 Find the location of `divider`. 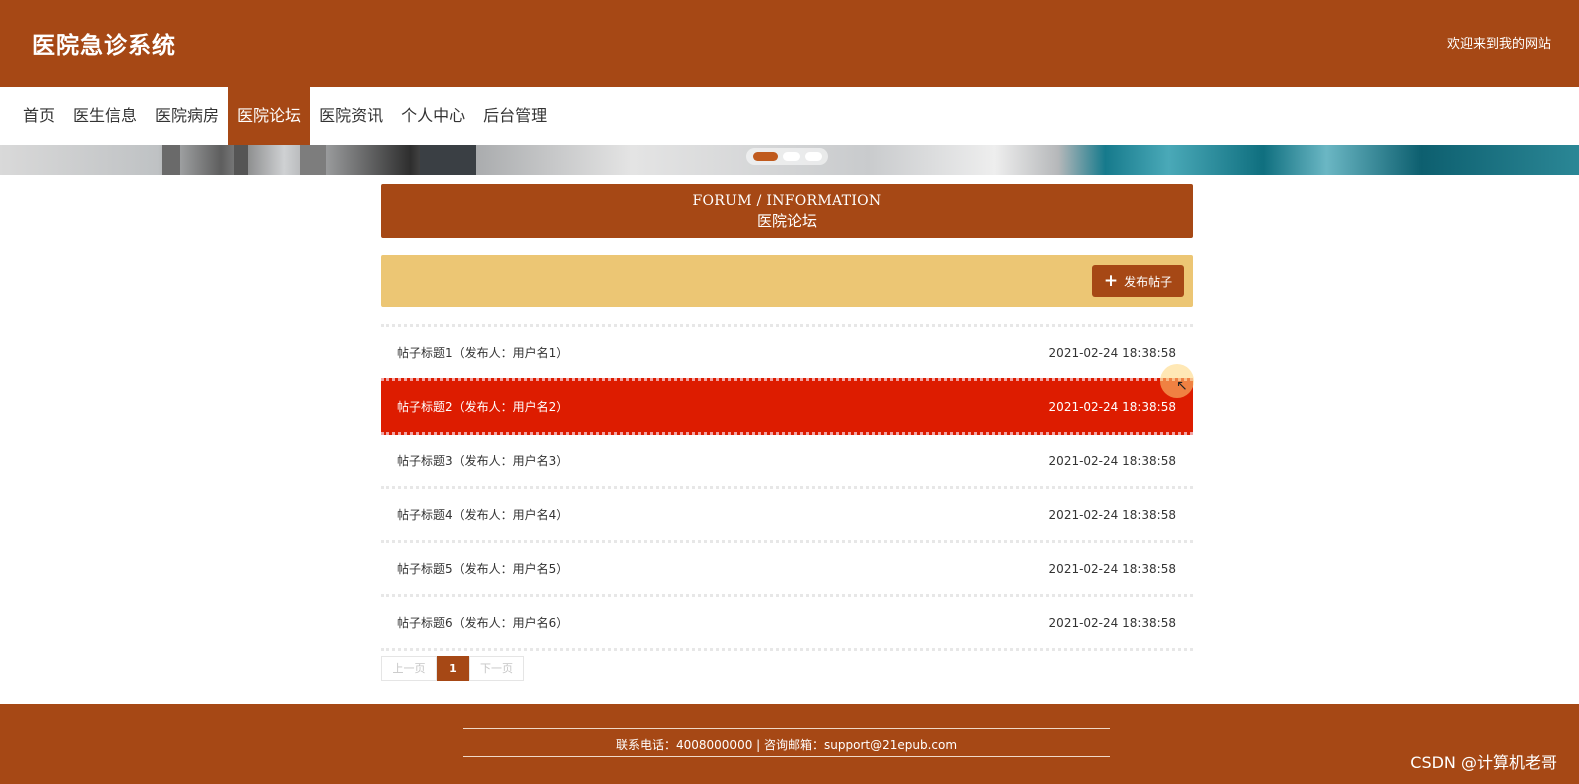

divider is located at coordinates (787, 649).